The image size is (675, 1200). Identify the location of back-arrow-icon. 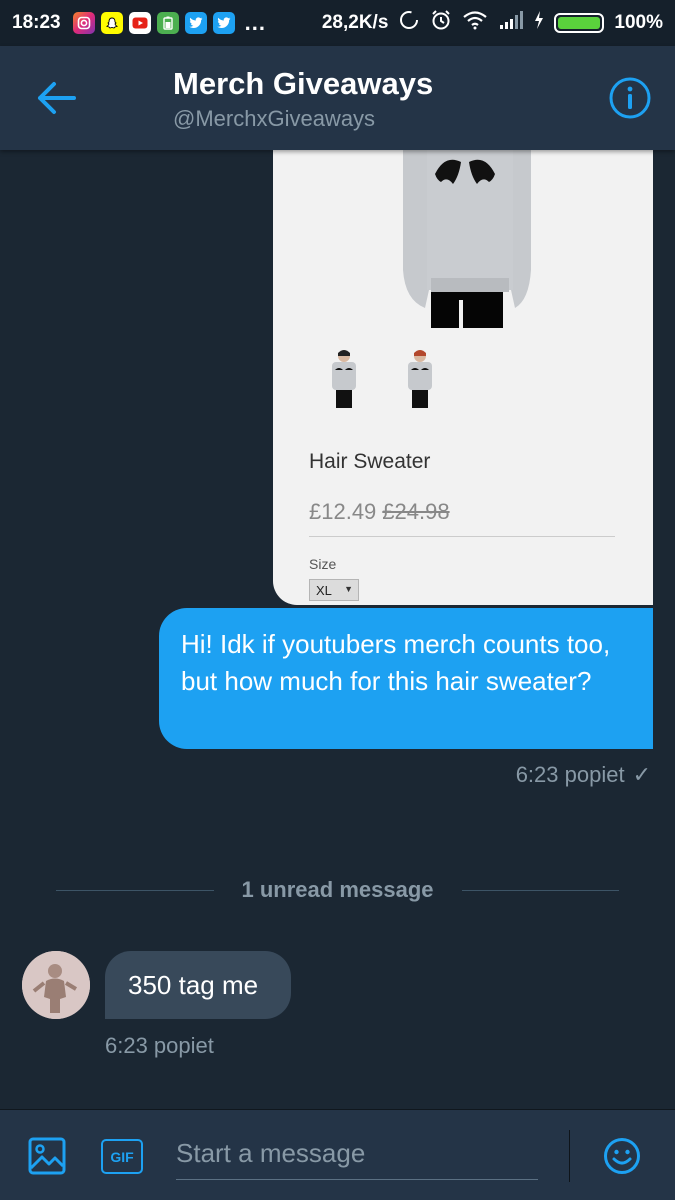
(57, 98).